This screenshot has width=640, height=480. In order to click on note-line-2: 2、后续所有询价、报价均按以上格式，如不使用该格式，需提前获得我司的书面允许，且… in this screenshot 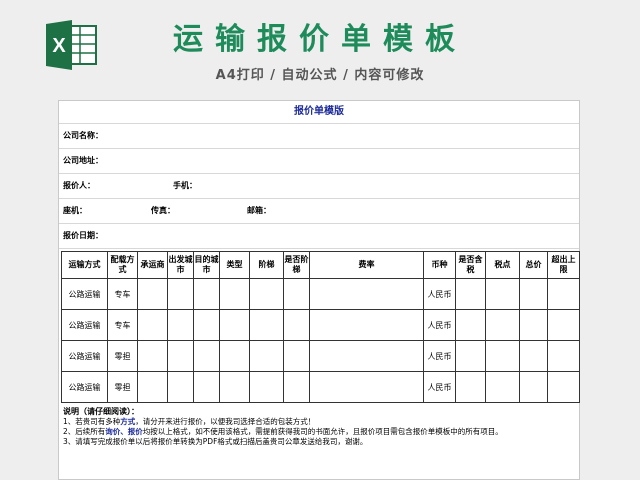, I will do `click(283, 431)`.